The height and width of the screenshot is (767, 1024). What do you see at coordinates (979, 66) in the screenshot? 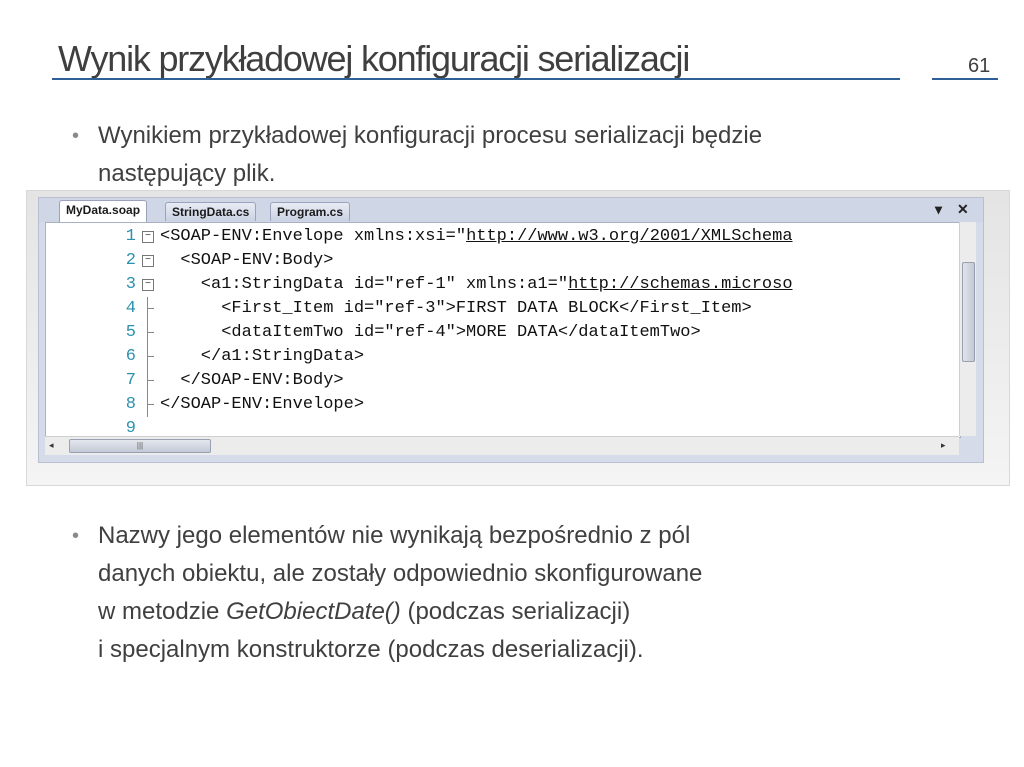
I see `slide-number: 61` at bounding box center [979, 66].